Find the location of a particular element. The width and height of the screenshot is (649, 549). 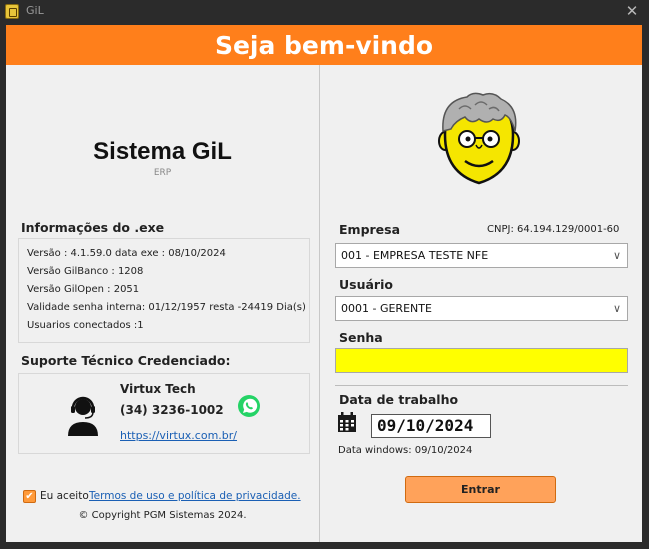

windows-date-text: Data windows: 09/10/2024 is located at coordinates (405, 450).